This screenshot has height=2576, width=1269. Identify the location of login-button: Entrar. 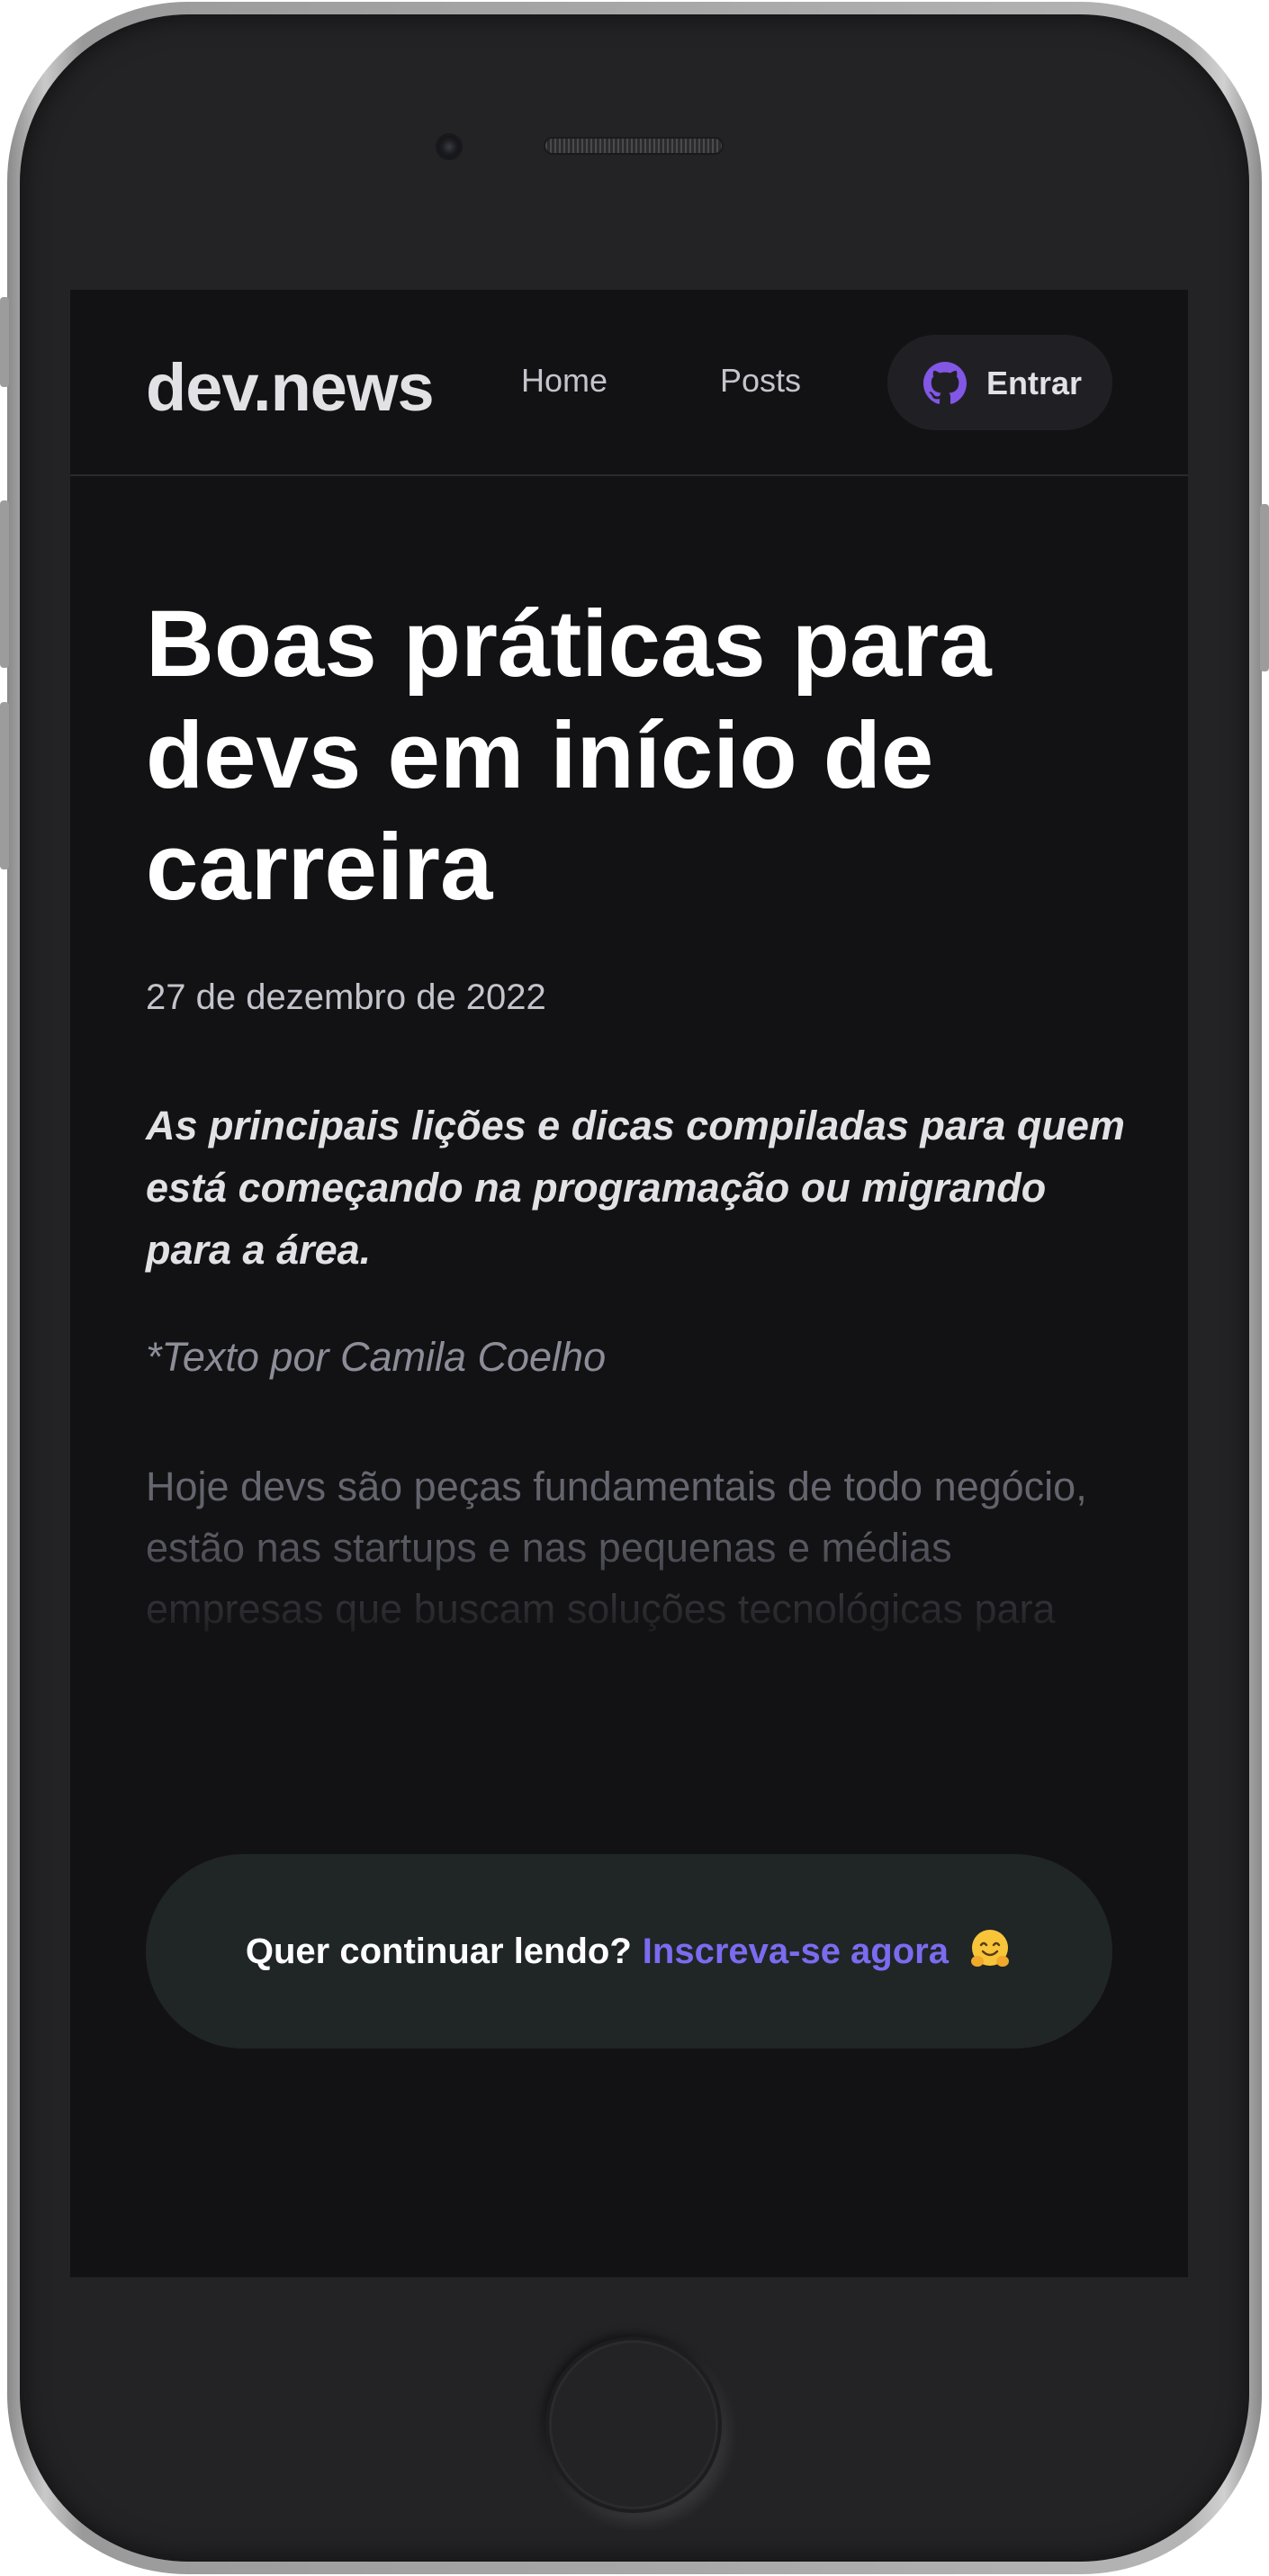
(1000, 382).